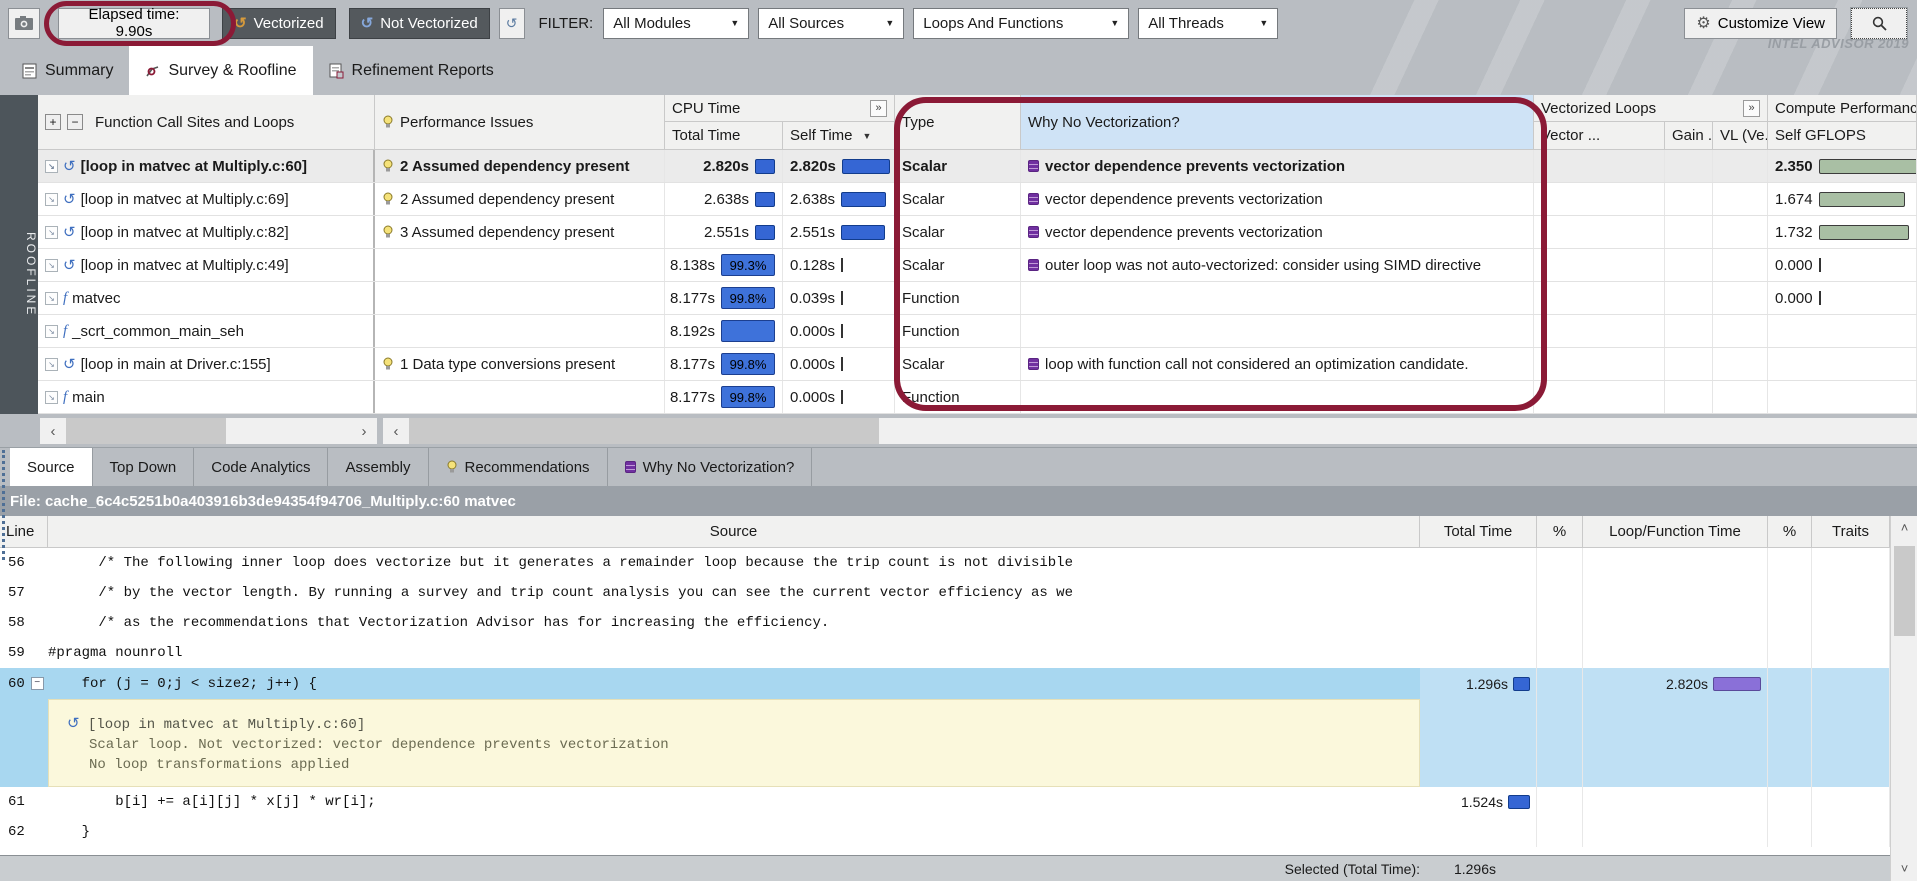 The width and height of the screenshot is (1917, 881). Describe the element at coordinates (1686, 683) in the screenshot. I see `loop-function-time-value: 2.820s` at that location.